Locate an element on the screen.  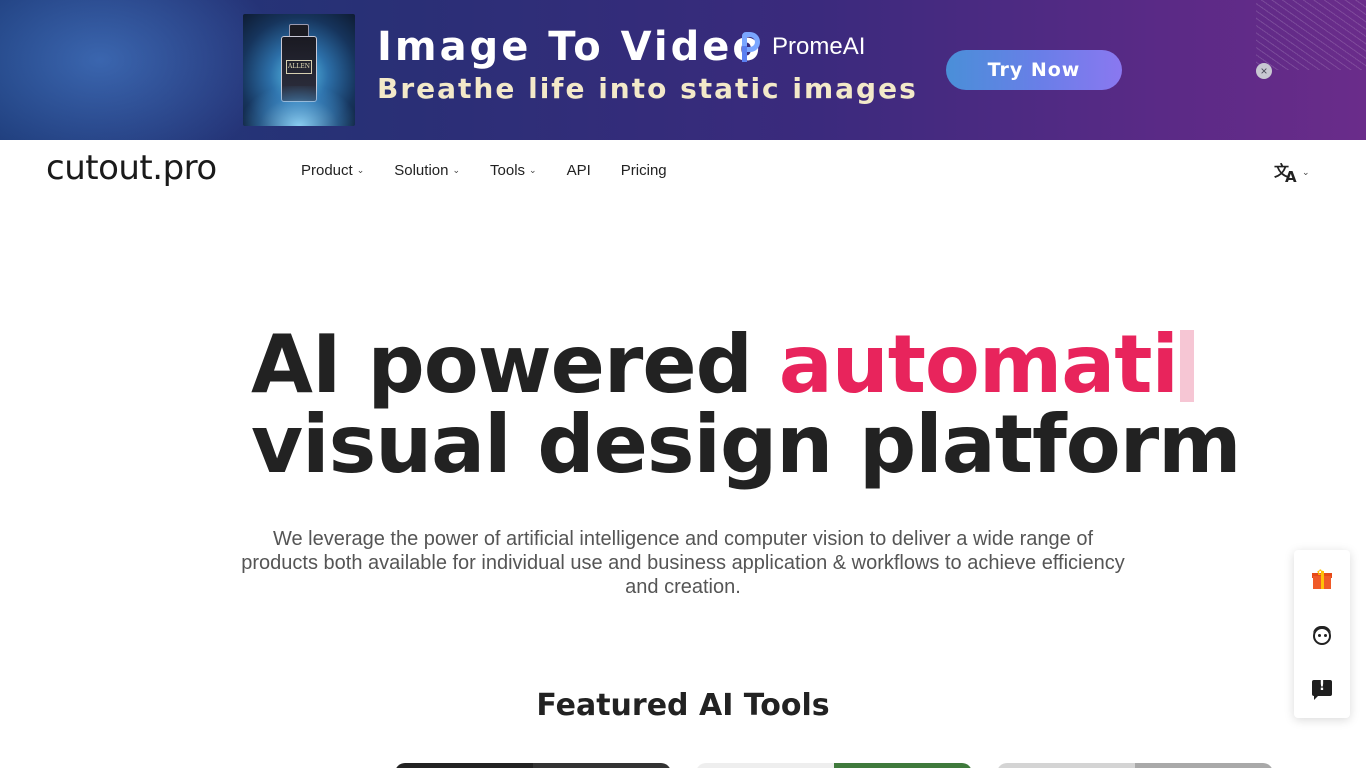
nav-item-label: Product is located at coordinates (327, 170).